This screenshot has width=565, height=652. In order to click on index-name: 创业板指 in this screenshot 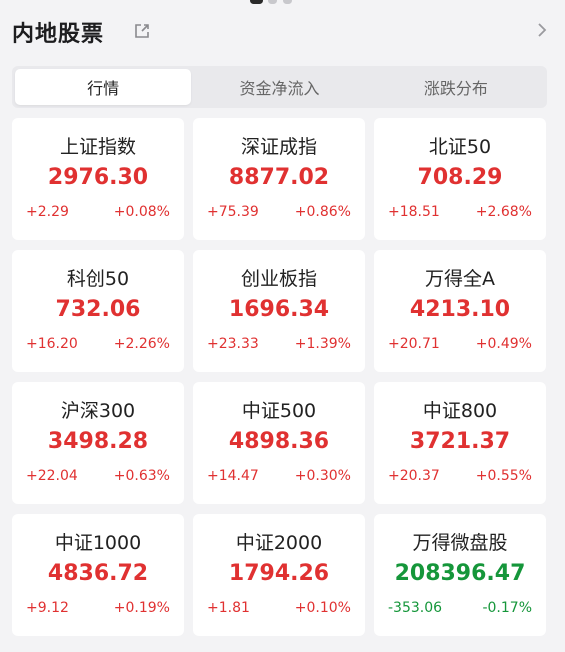, I will do `click(278, 279)`.